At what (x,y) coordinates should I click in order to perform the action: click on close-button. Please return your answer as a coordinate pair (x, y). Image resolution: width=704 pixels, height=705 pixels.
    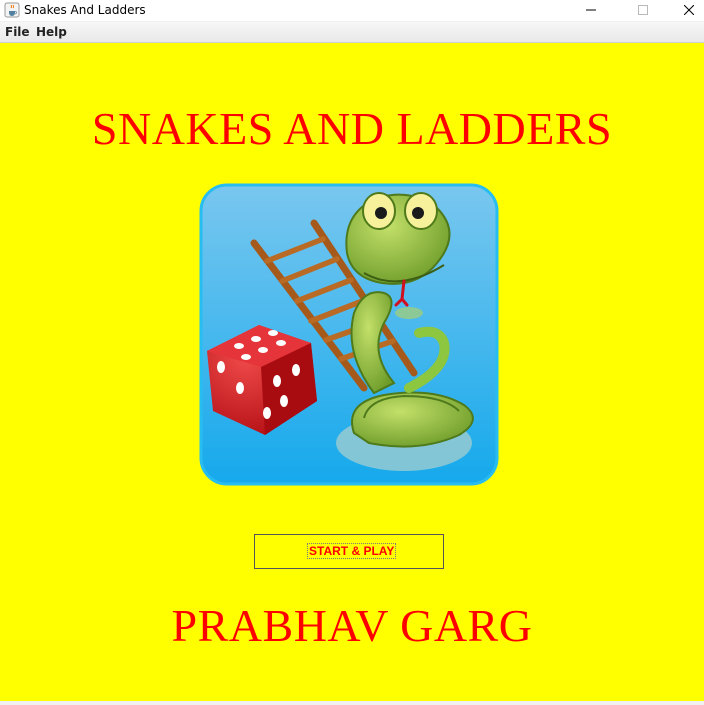
    Looking at the image, I should click on (685, 11).